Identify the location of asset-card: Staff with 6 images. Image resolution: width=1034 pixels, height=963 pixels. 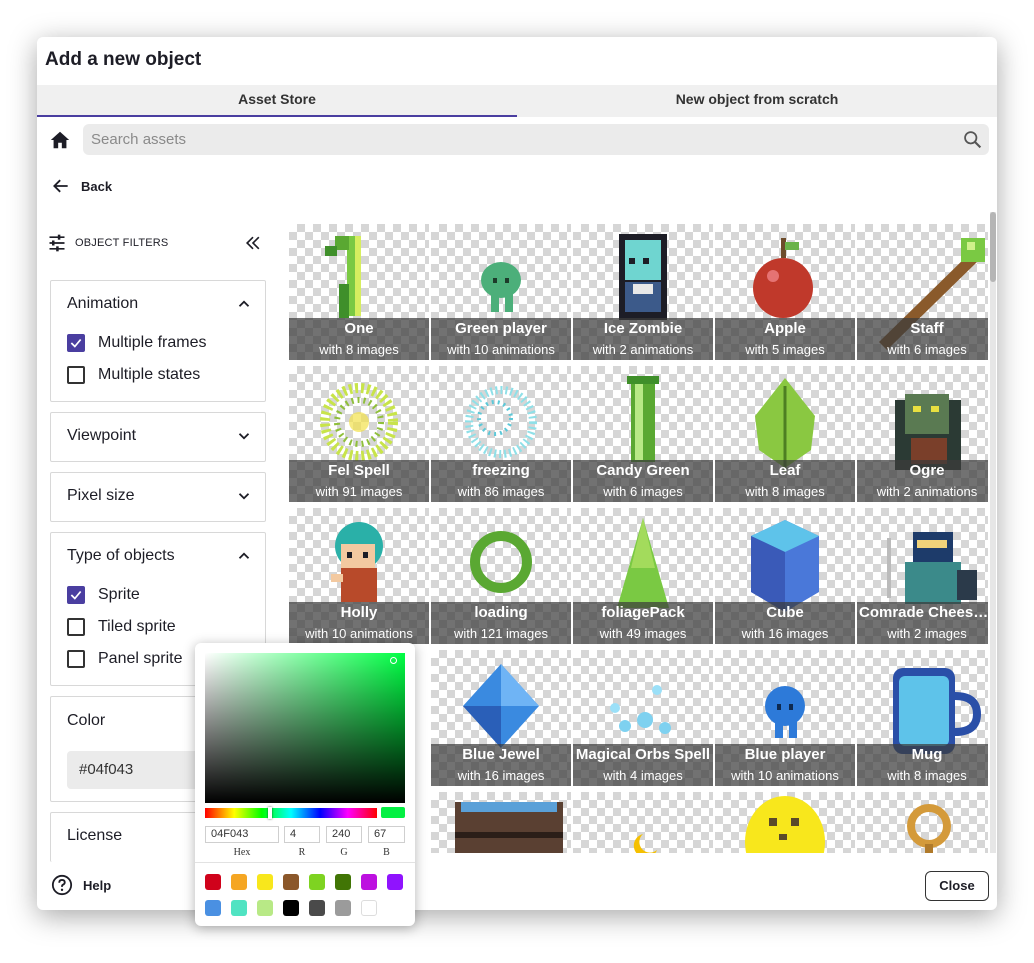
(922, 292).